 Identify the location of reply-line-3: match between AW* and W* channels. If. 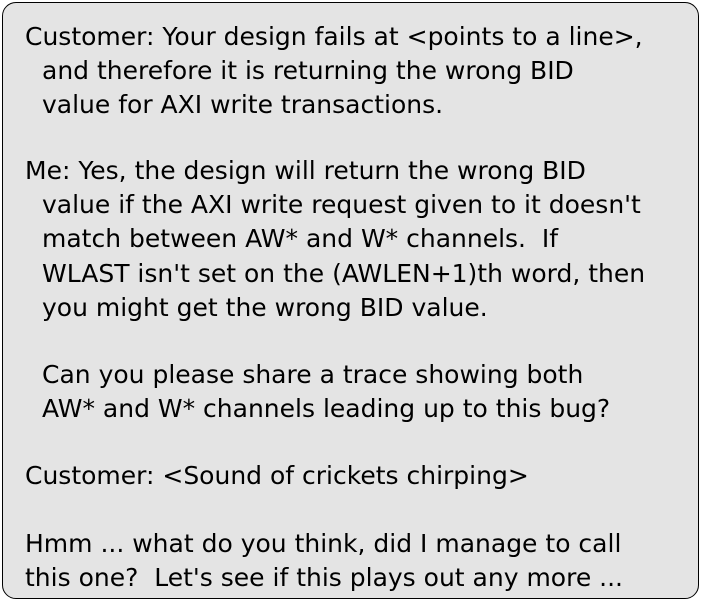
(300, 238).